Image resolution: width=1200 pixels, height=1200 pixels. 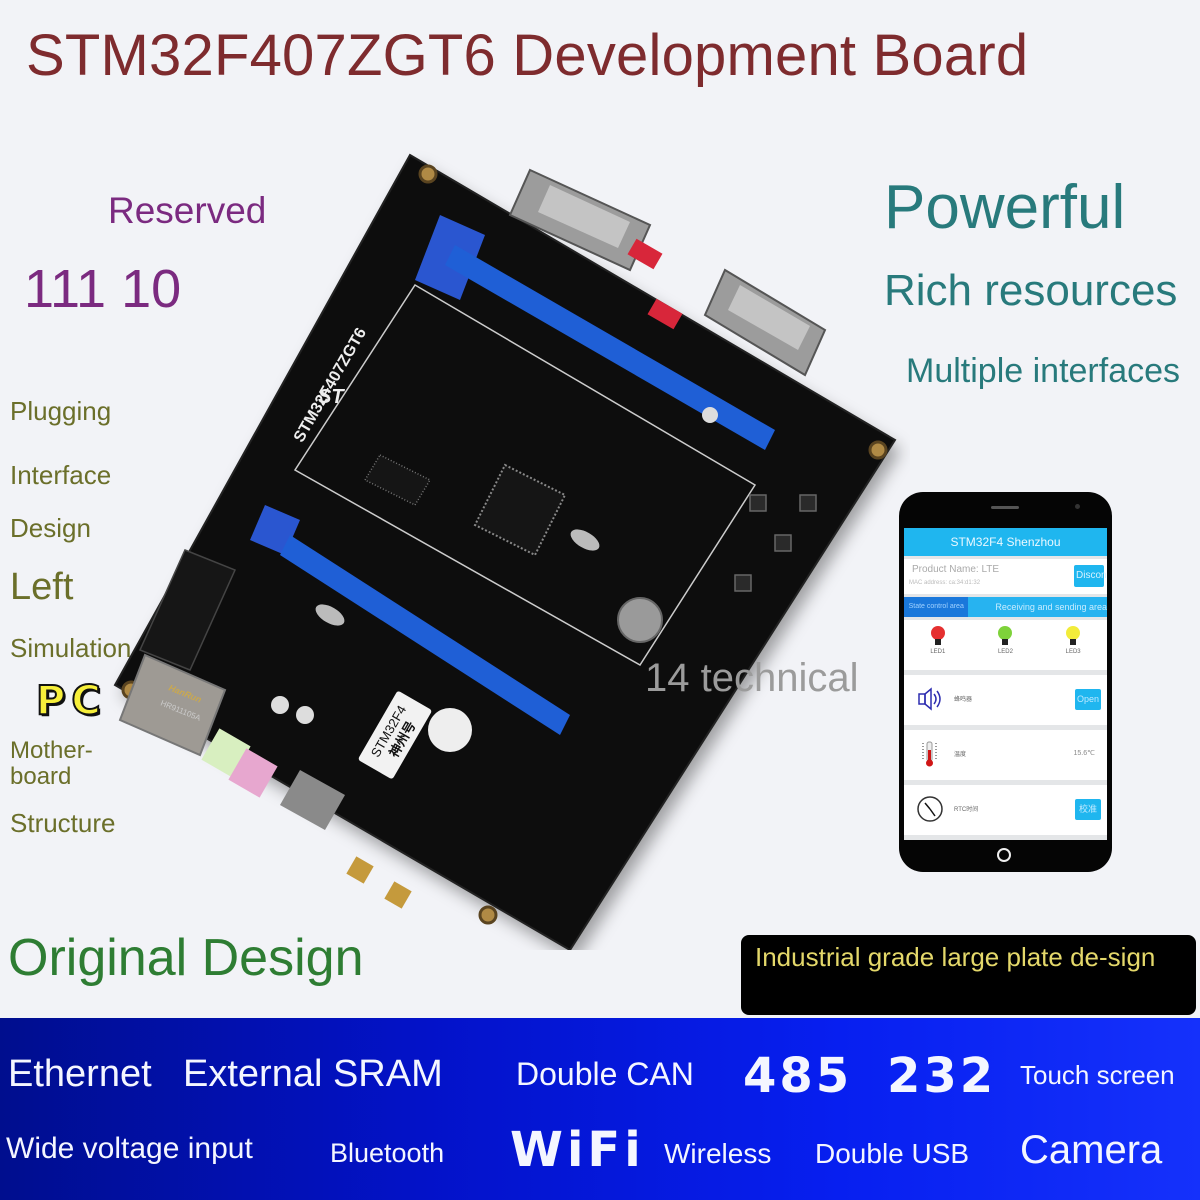 What do you see at coordinates (527, 55) in the screenshot?
I see `page-title: STM32F407ZGT6 Development Board` at bounding box center [527, 55].